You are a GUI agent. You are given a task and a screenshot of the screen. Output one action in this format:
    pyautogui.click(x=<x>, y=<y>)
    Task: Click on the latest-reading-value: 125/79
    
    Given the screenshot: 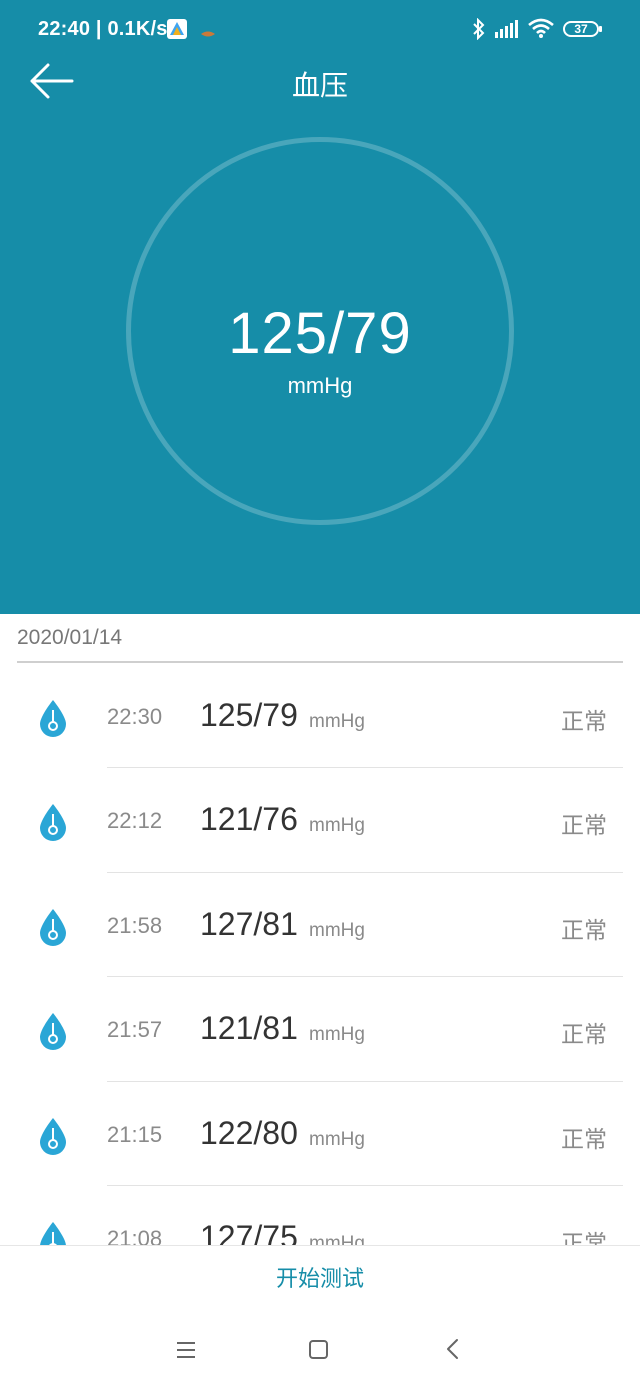 What is the action you would take?
    pyautogui.click(x=320, y=333)
    